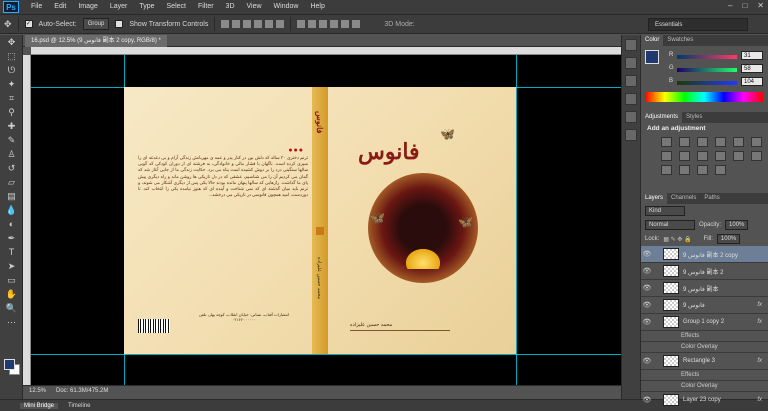 The height and width of the screenshot is (411, 768). What do you see at coordinates (738, 156) in the screenshot?
I see `color-lookup-icon` at bounding box center [738, 156].